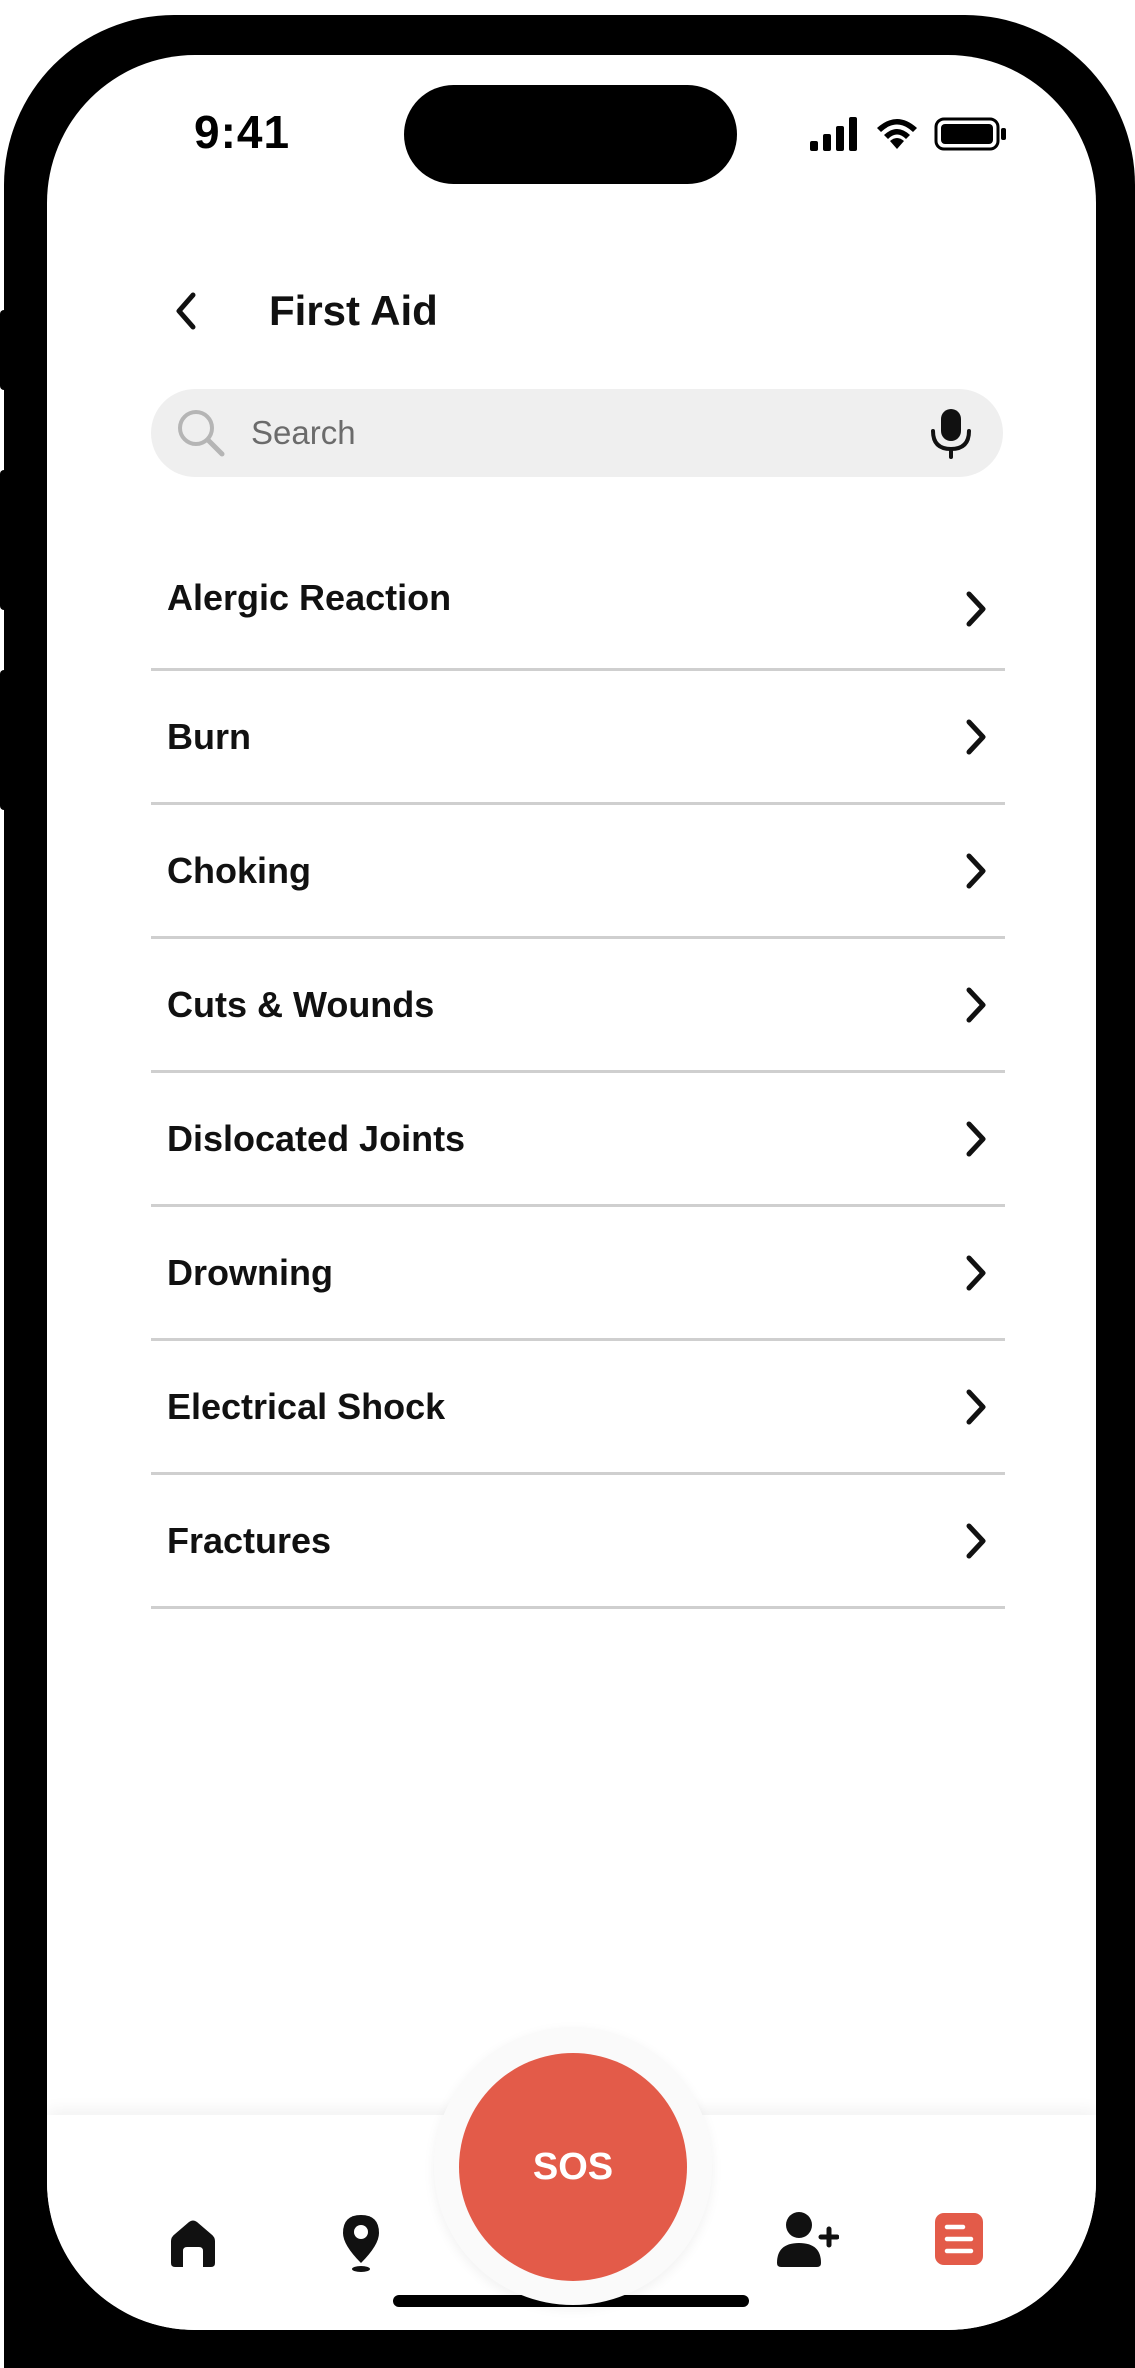 Image resolution: width=1135 pixels, height=2368 pixels. Describe the element at coordinates (249, 1540) in the screenshot. I see `list-item-label: Fractures` at that location.